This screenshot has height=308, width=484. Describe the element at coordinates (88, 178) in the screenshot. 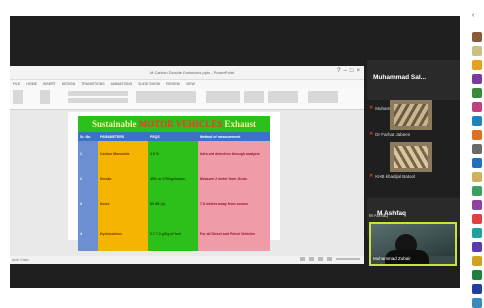

I see `table-cell: 2` at that location.